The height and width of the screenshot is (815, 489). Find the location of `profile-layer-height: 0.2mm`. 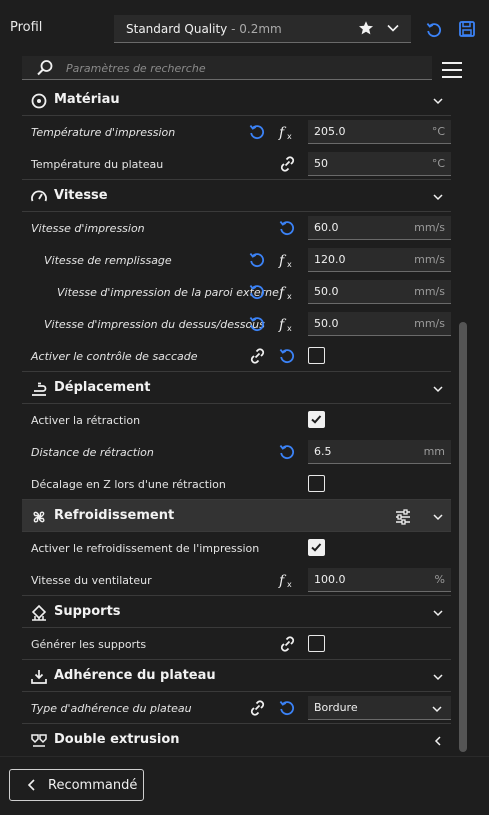

profile-layer-height: 0.2mm is located at coordinates (260, 28).